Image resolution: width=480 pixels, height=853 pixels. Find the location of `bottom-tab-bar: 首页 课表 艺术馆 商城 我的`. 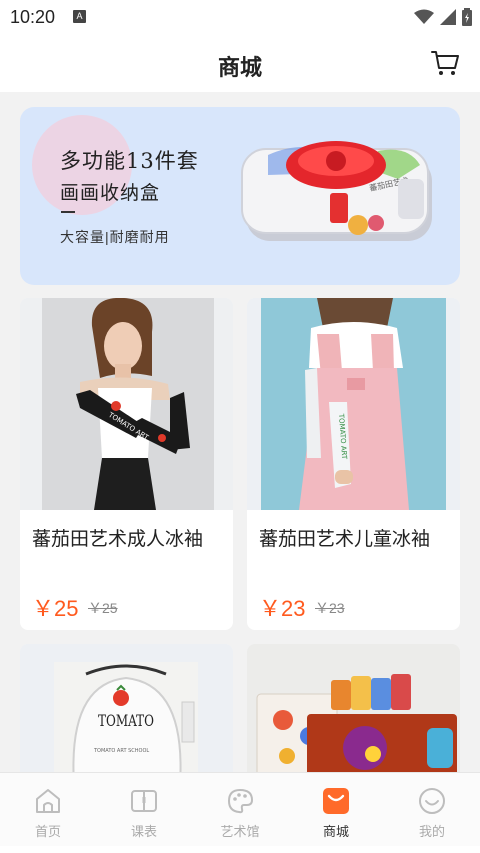

bottom-tab-bar: 首页 课表 艺术馆 商城 我的 is located at coordinates (240, 809).